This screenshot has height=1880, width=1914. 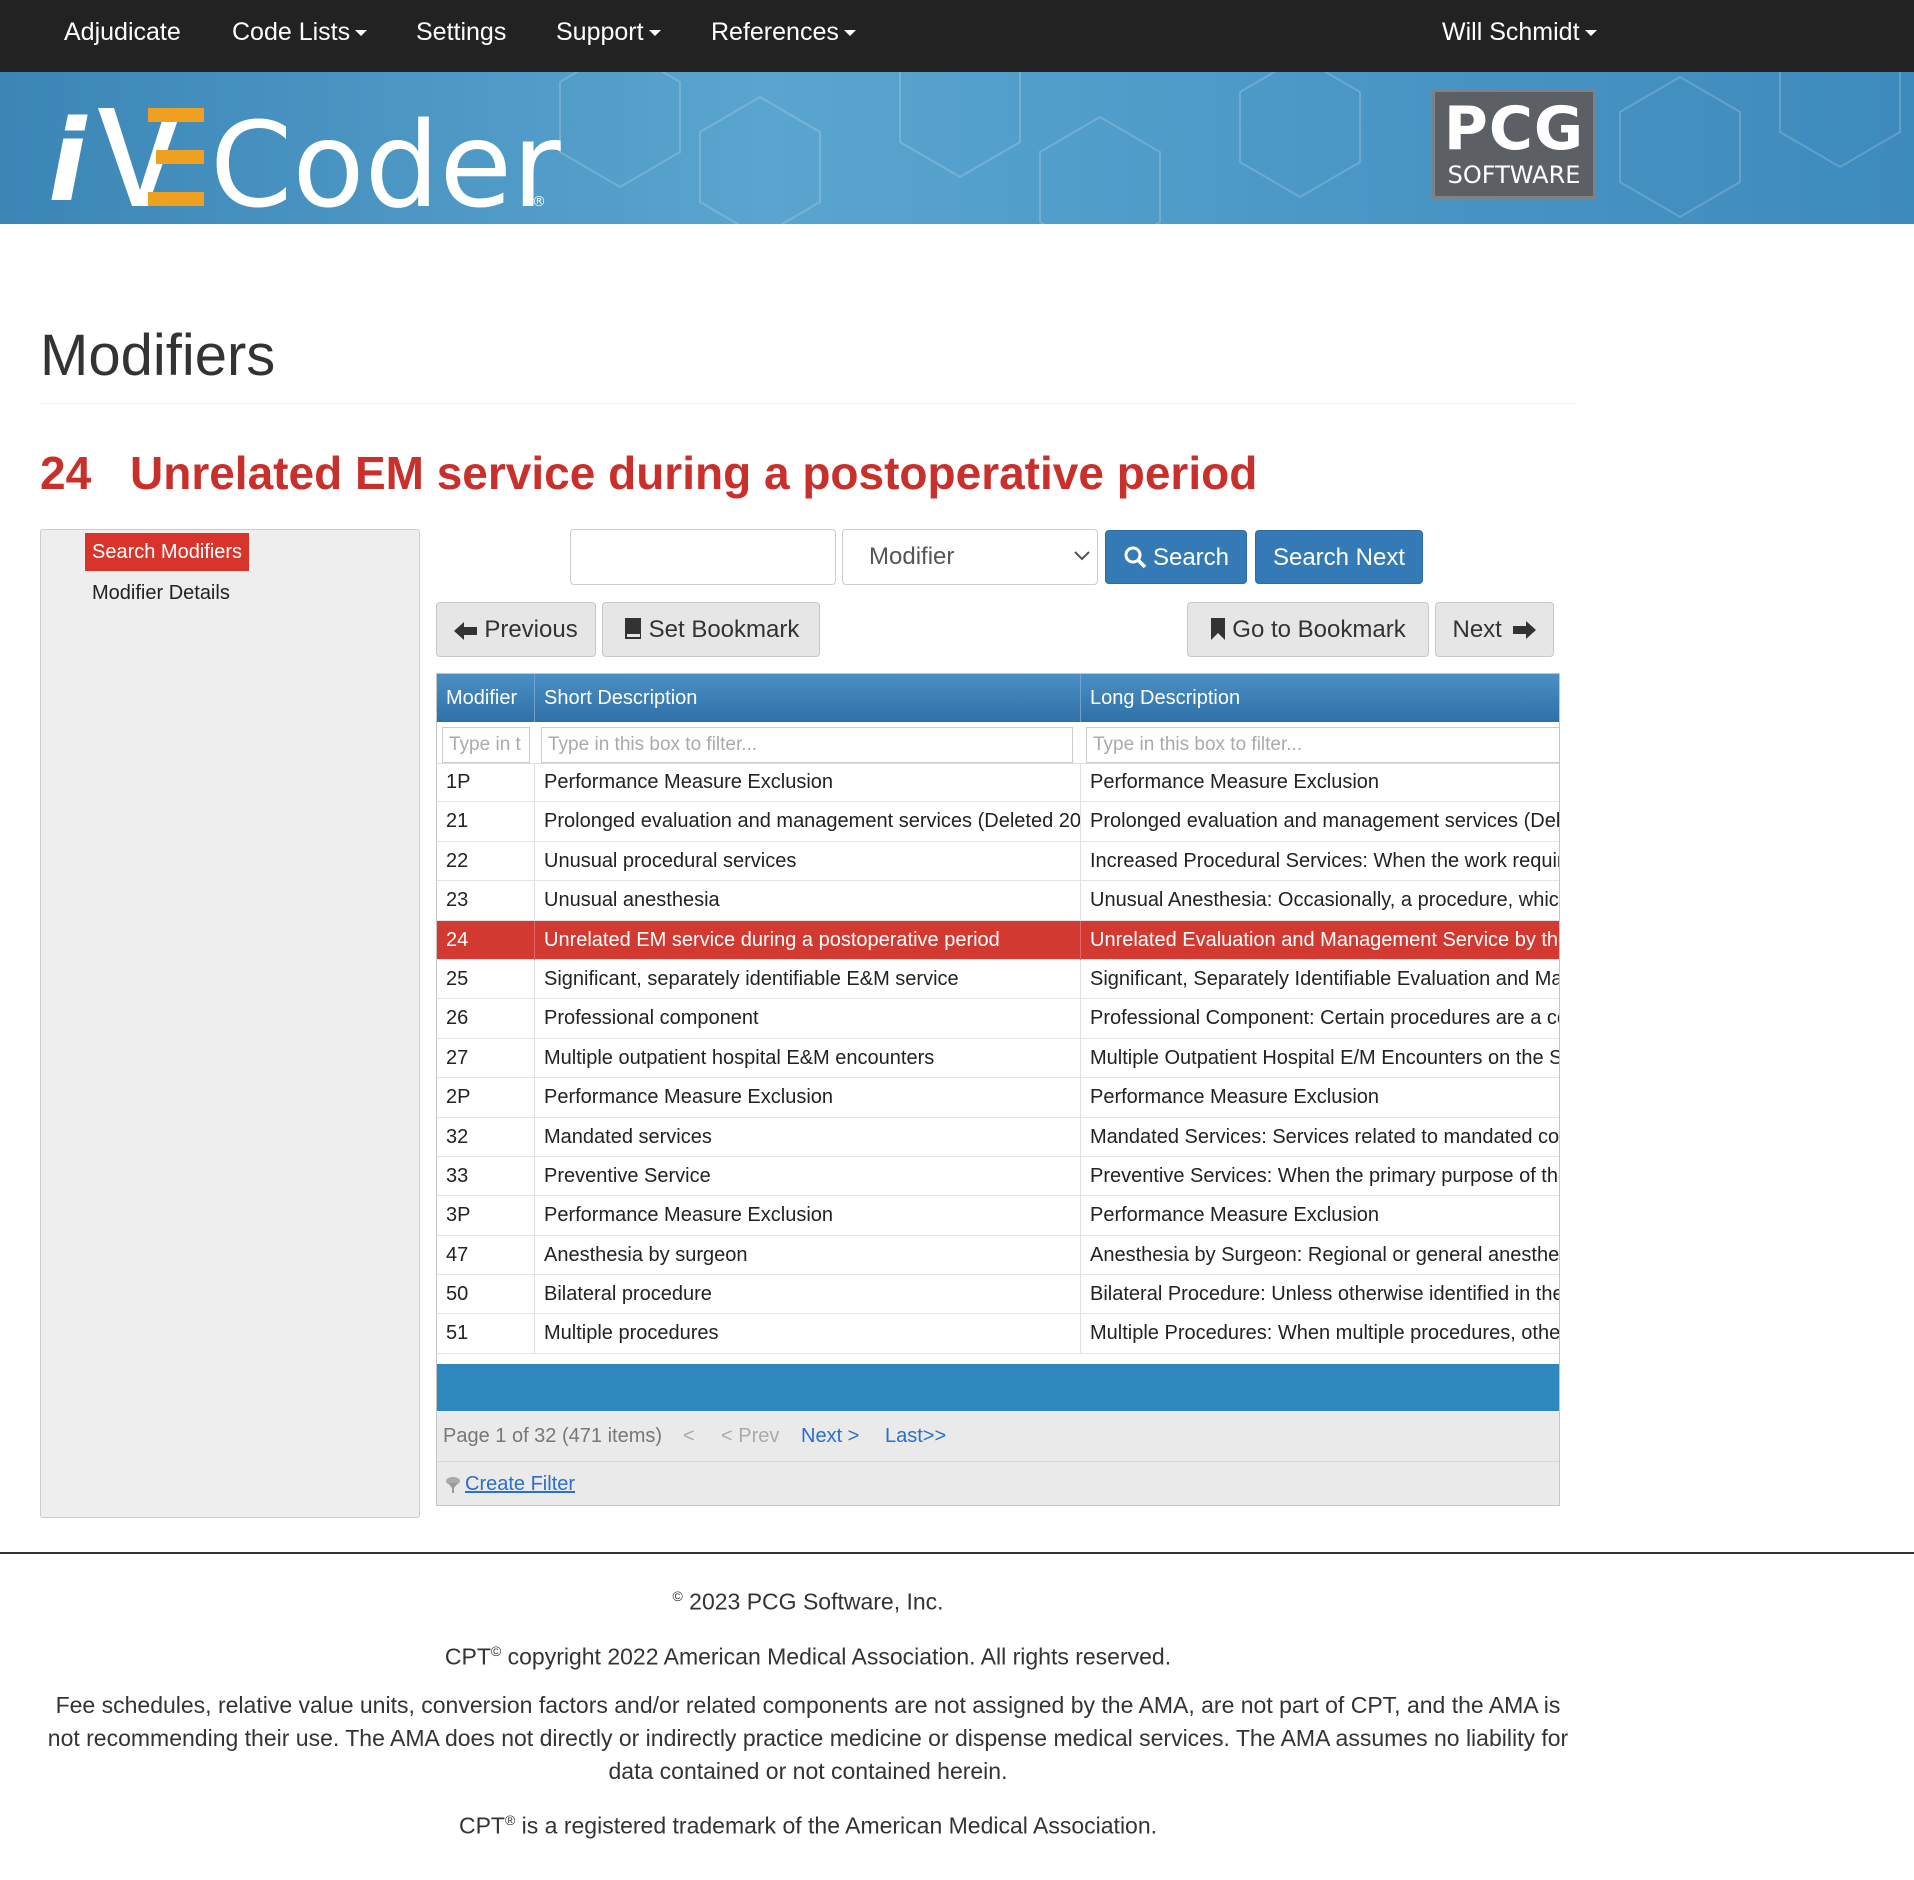 What do you see at coordinates (808, 1334) in the screenshot?
I see `table-cell-short-description: Multiple procedures` at bounding box center [808, 1334].